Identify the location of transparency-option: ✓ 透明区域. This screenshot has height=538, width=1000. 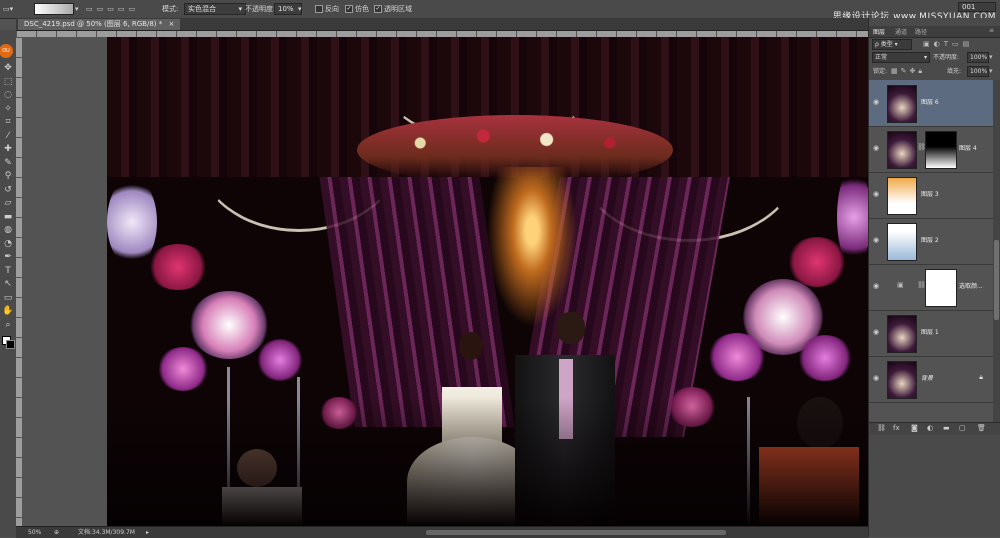
(393, 9).